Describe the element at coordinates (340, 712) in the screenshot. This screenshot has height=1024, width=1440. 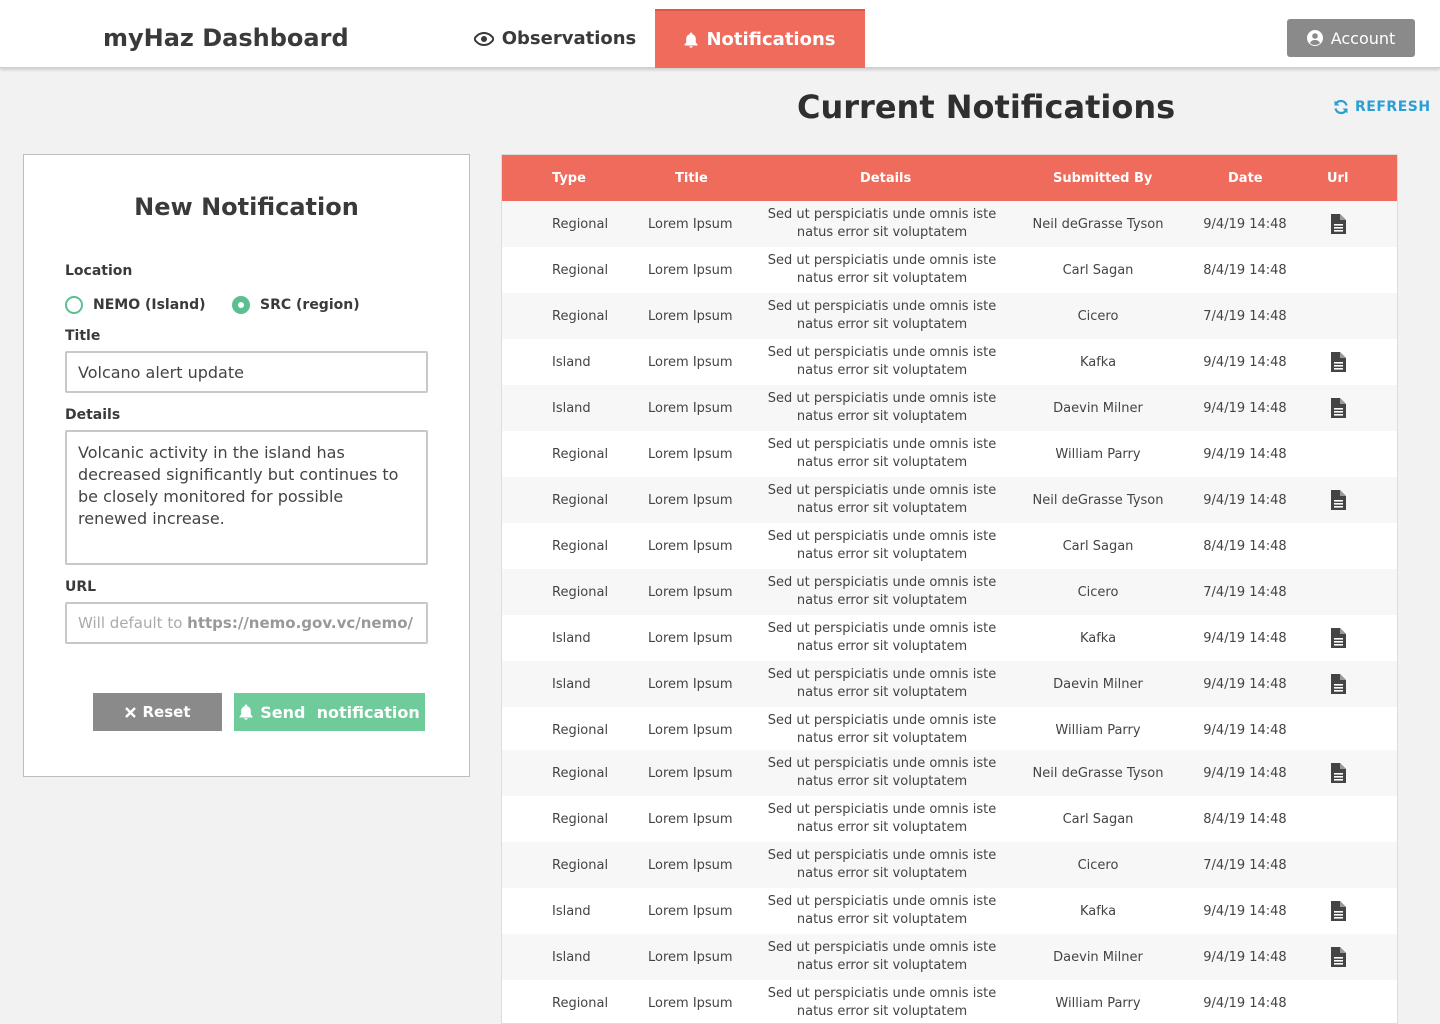
I see `send-label: Send notification` at that location.